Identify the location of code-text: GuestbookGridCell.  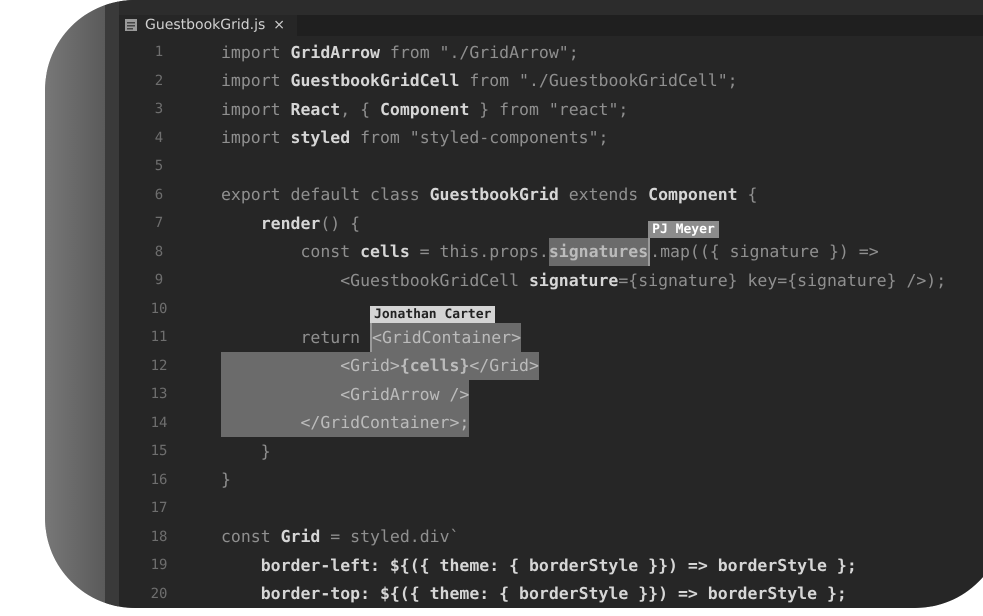
(375, 81).